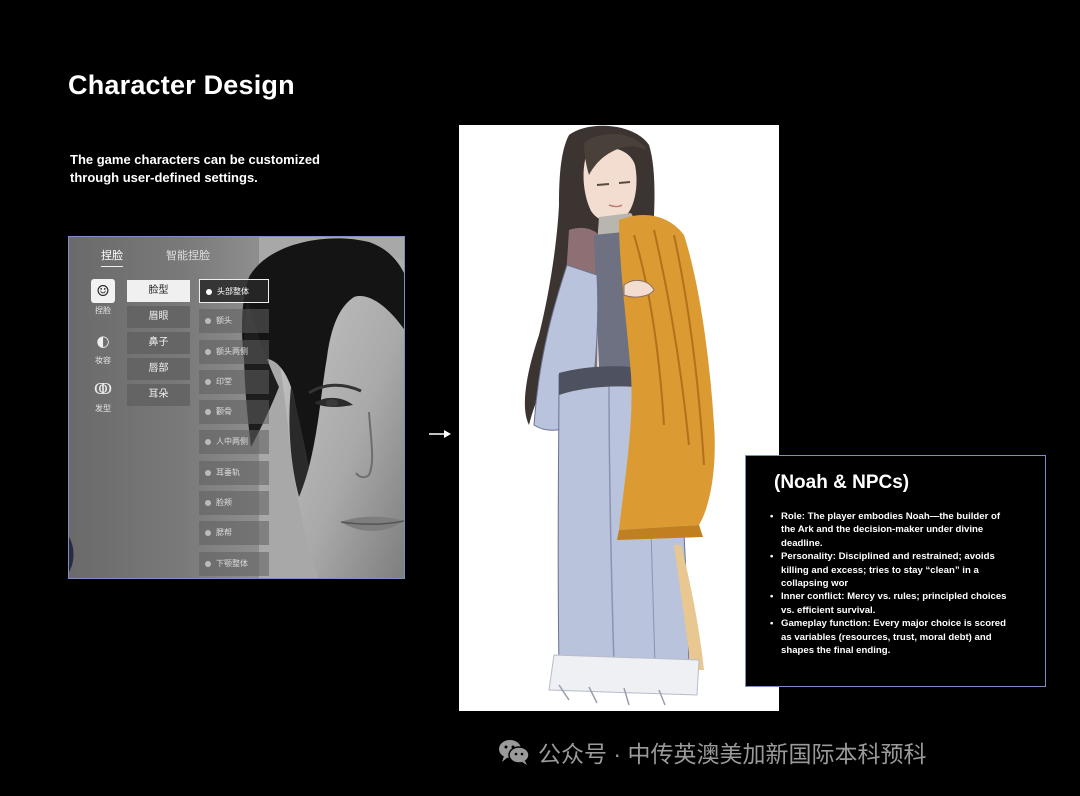  I want to click on sub-part-item: 下颚整体, so click(234, 563).